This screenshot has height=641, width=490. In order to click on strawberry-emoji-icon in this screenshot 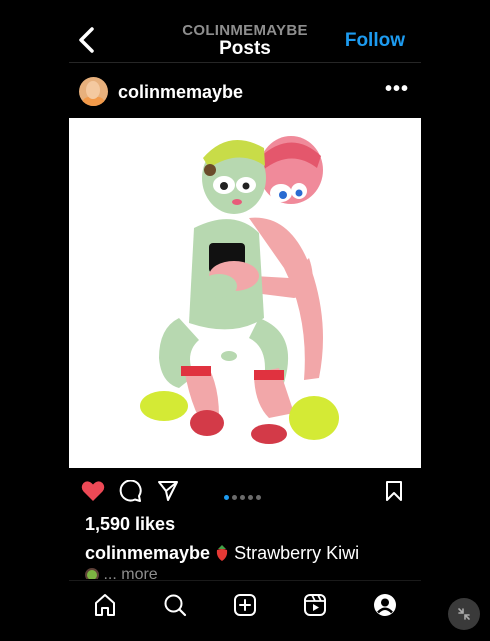, I will do `click(222, 553)`.